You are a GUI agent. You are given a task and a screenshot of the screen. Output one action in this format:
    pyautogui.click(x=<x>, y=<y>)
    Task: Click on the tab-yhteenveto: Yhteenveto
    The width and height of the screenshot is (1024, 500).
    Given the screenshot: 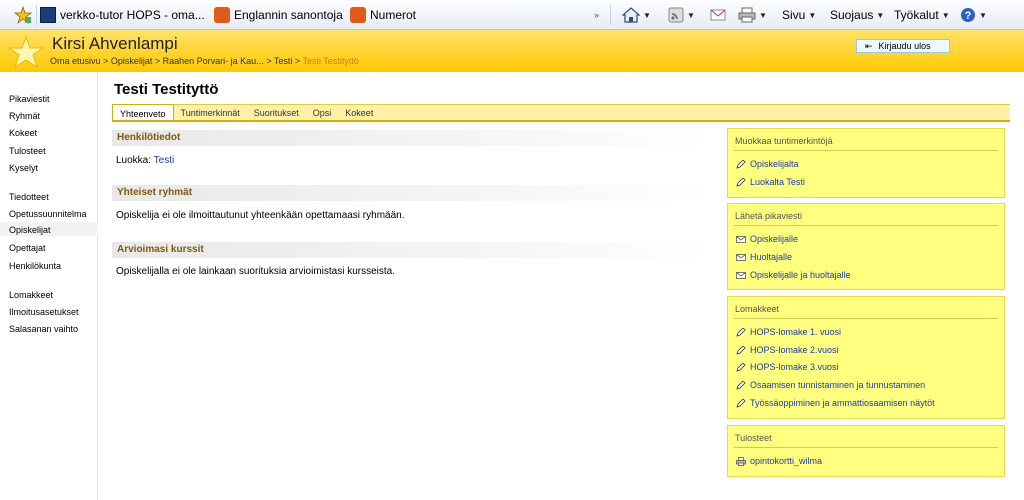 What is the action you would take?
    pyautogui.click(x=143, y=112)
    